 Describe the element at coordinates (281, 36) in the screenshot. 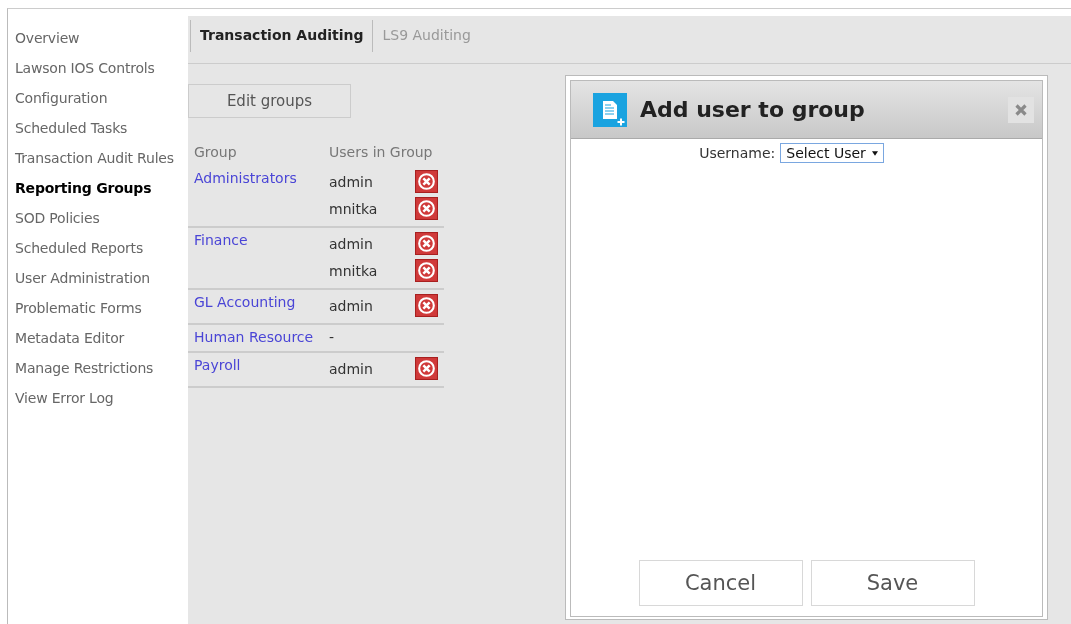

I see `tab: Transaction Auditing` at that location.